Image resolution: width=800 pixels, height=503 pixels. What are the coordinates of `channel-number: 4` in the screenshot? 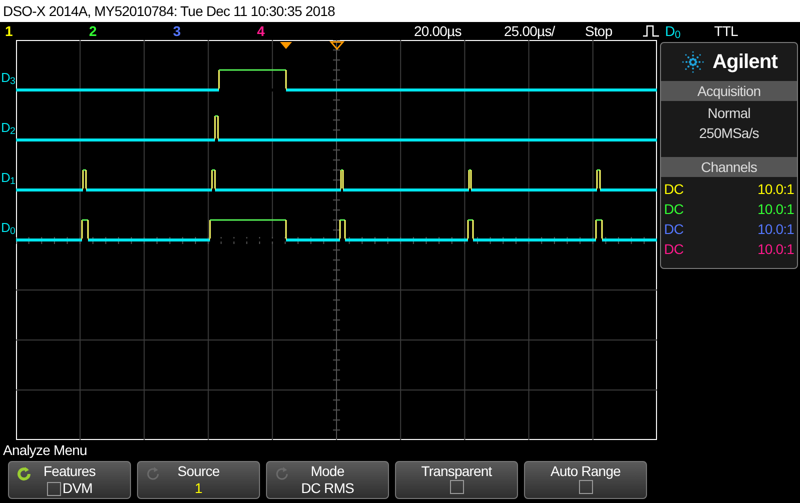 It's located at (260, 30).